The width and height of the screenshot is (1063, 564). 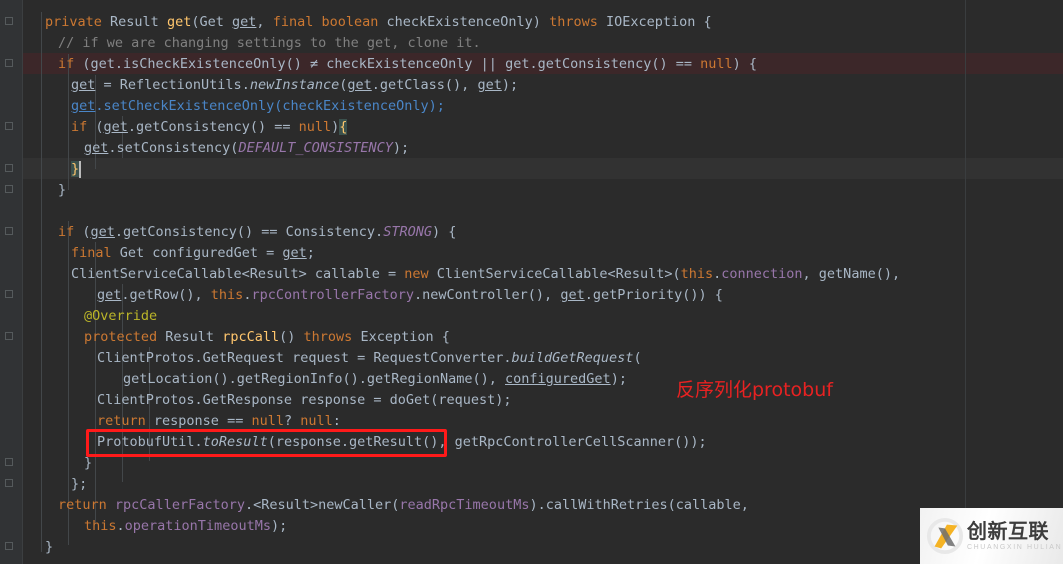 I want to click on annotation-note-text: 反序列化protobuf, so click(x=754, y=390).